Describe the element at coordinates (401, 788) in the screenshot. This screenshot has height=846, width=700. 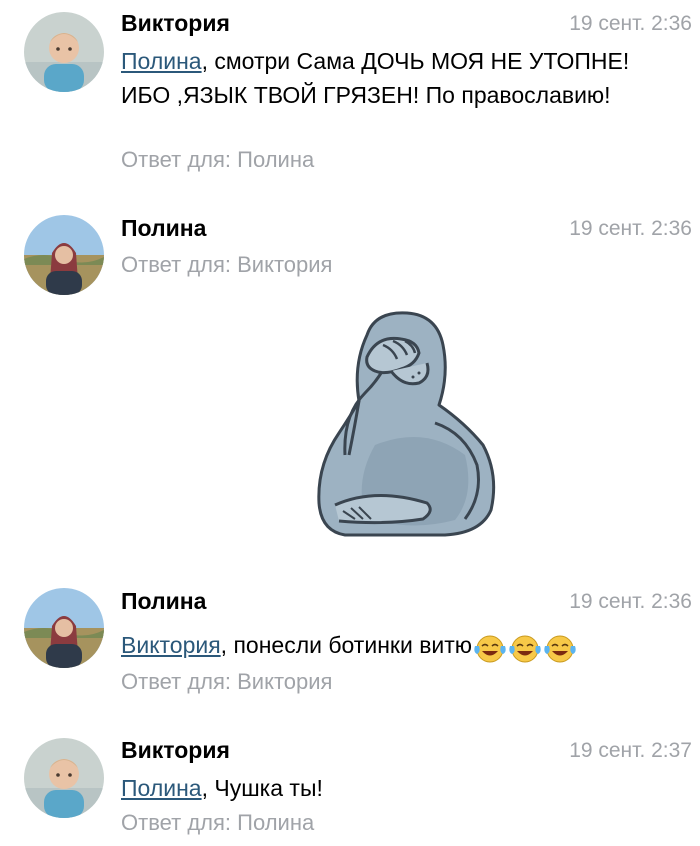
I see `comment-text: Полина, Чушка ты!` at that location.